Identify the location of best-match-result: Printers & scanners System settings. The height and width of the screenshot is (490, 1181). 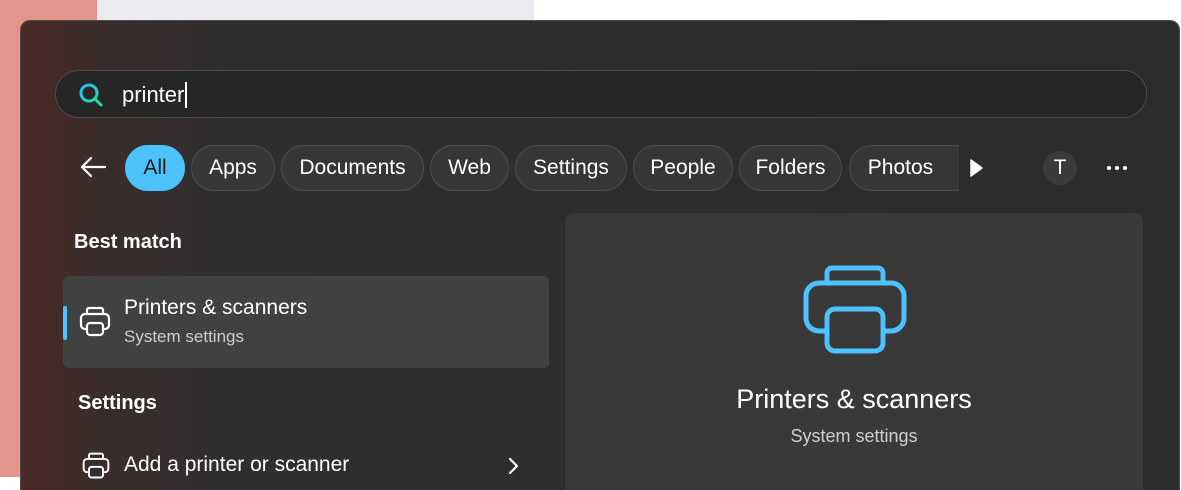
(306, 322).